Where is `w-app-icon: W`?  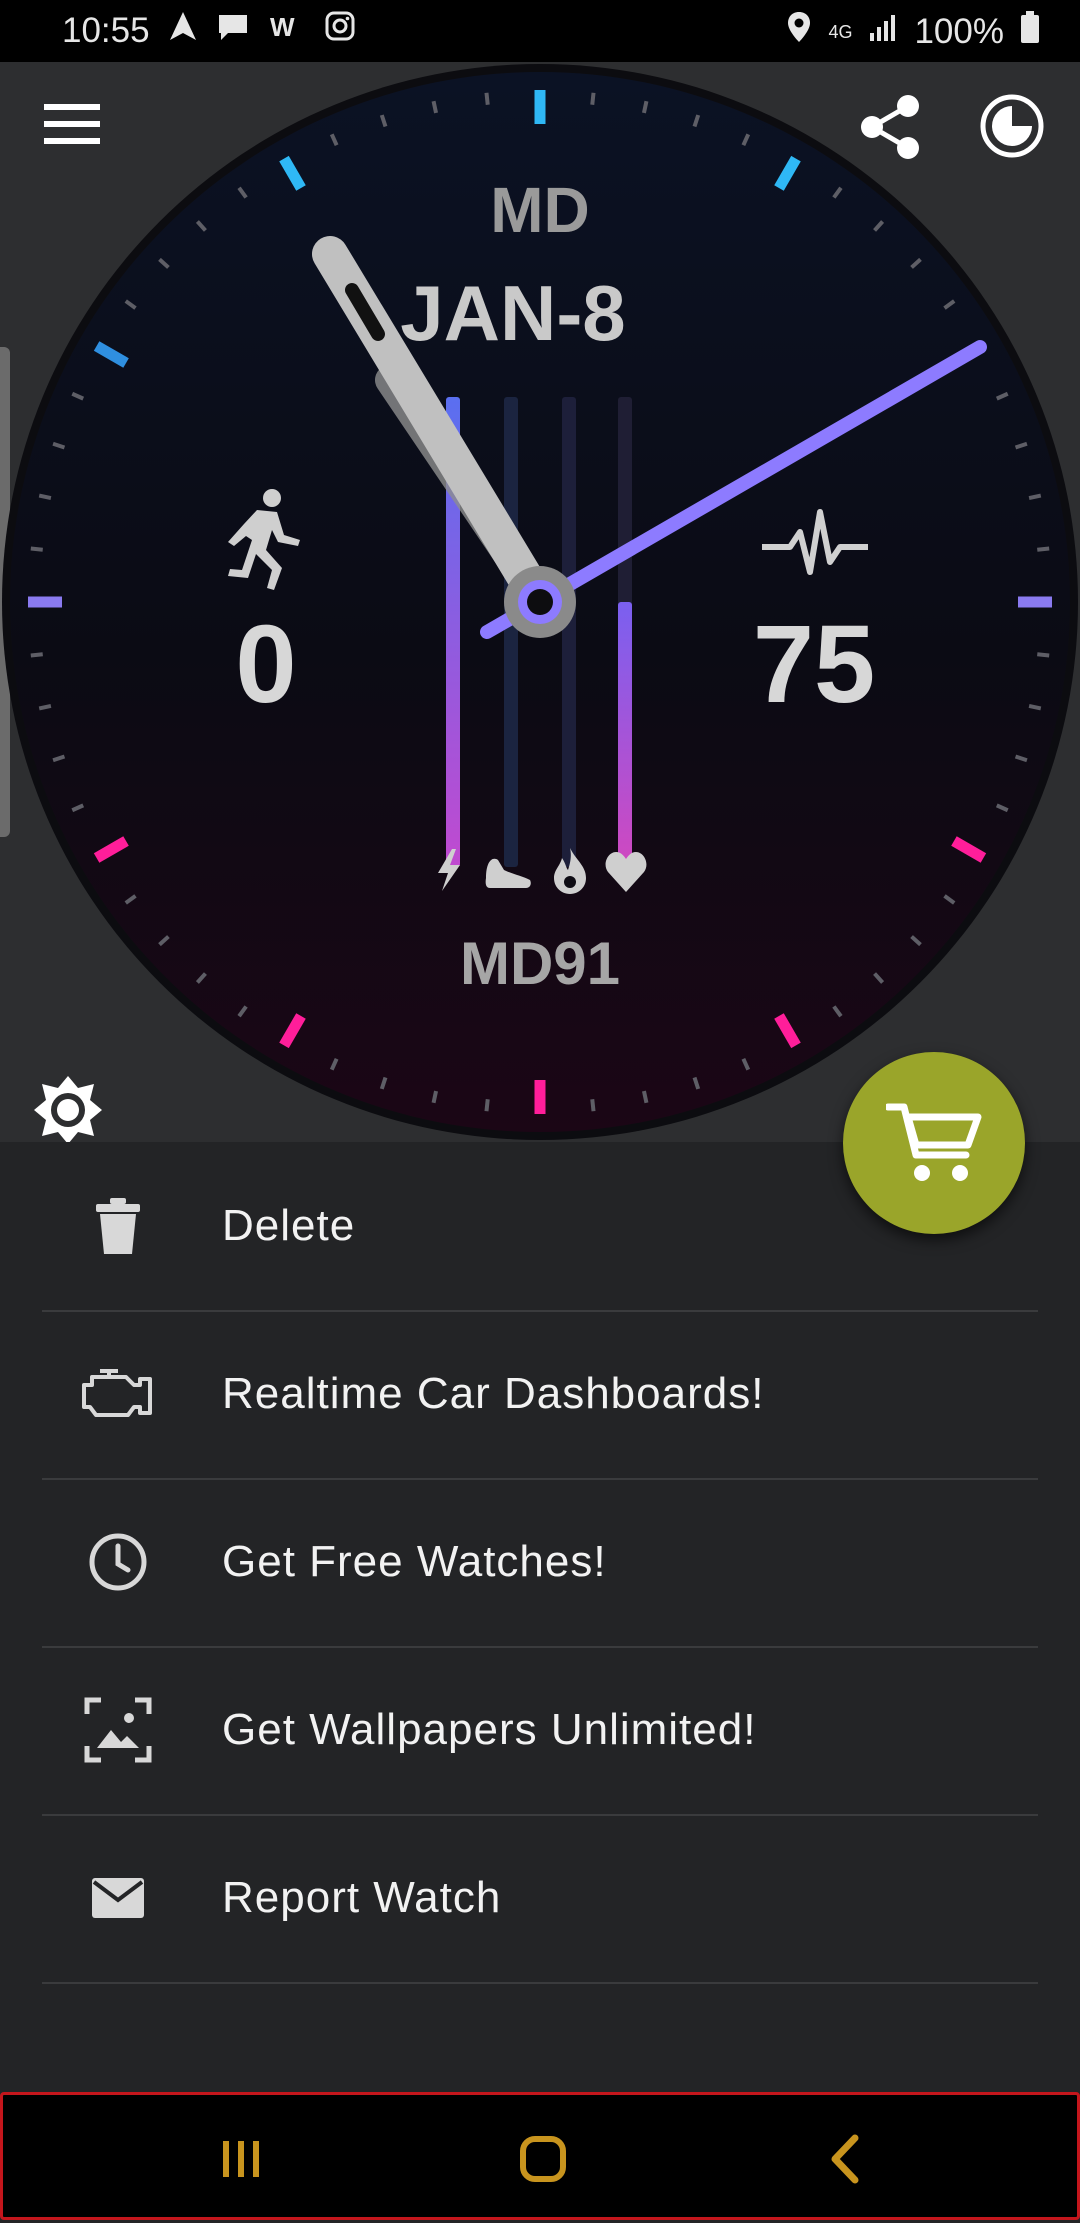 w-app-icon: W is located at coordinates (287, 31).